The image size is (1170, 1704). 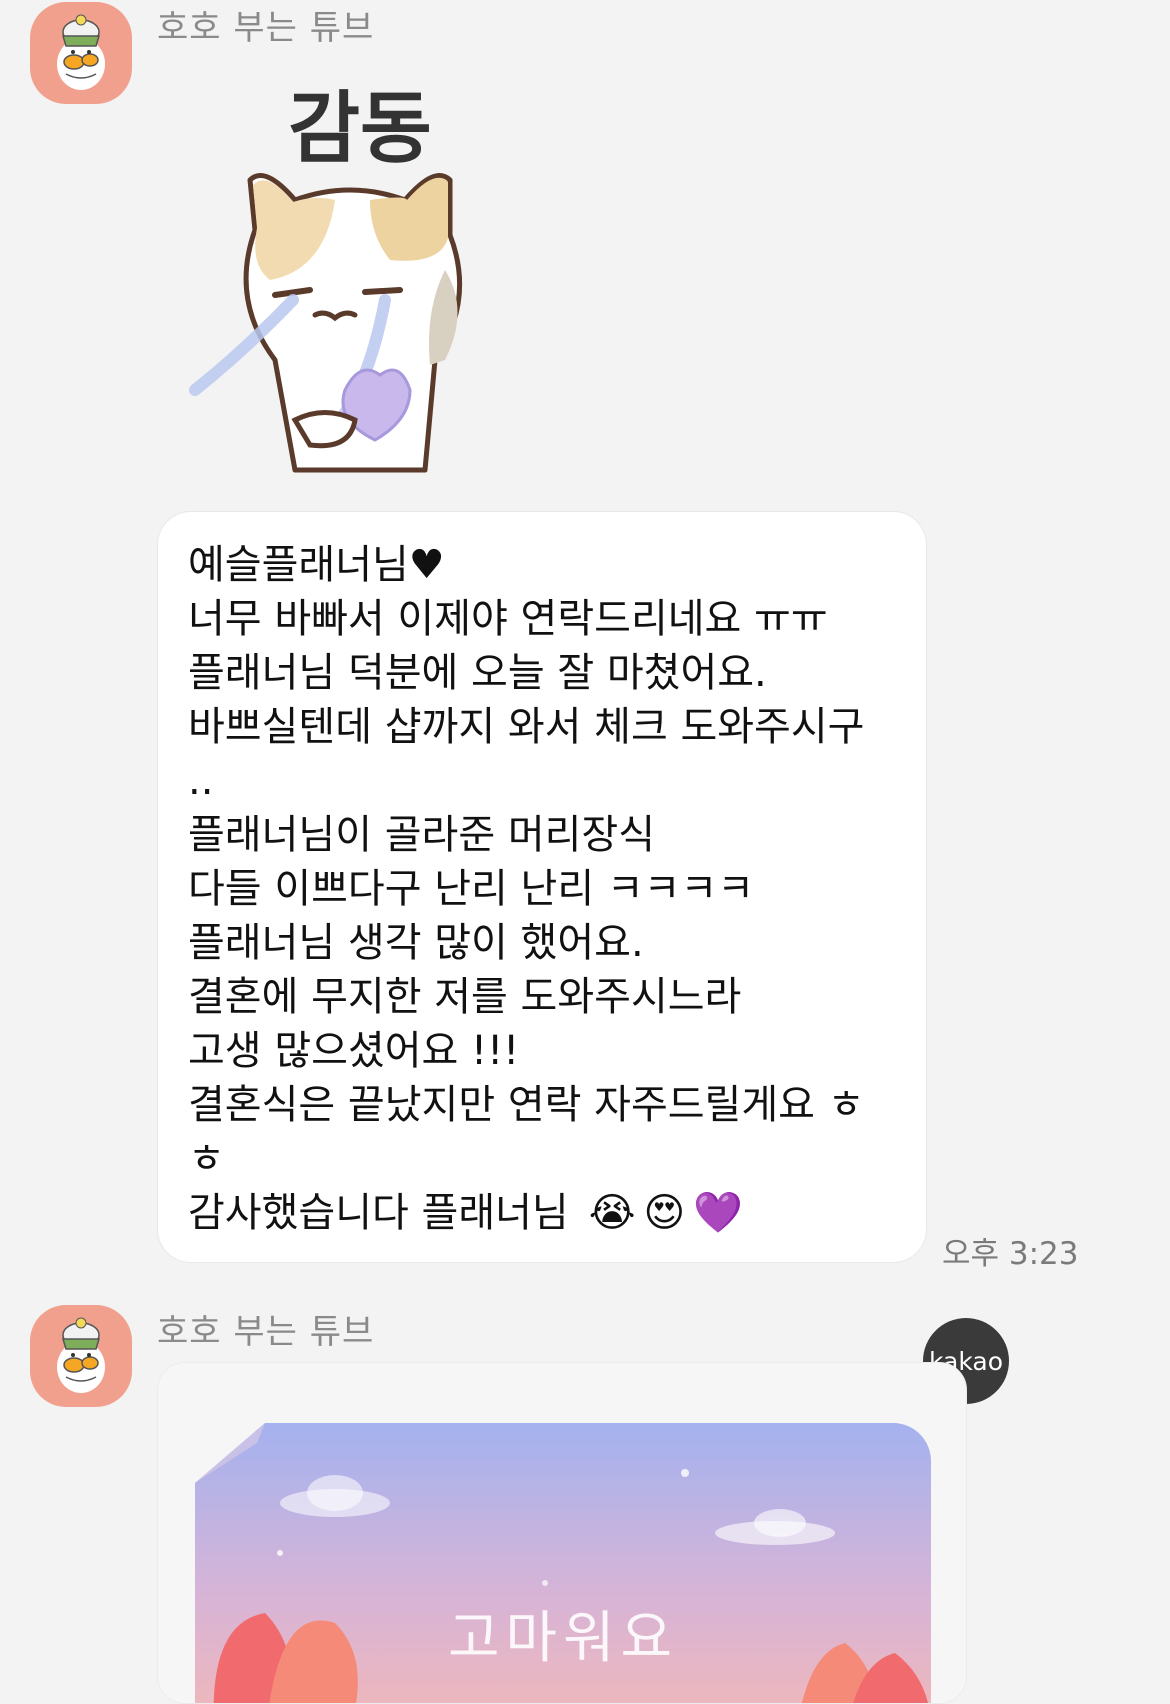 What do you see at coordinates (563, 1563) in the screenshot?
I see `card-illustration: 고마워요` at bounding box center [563, 1563].